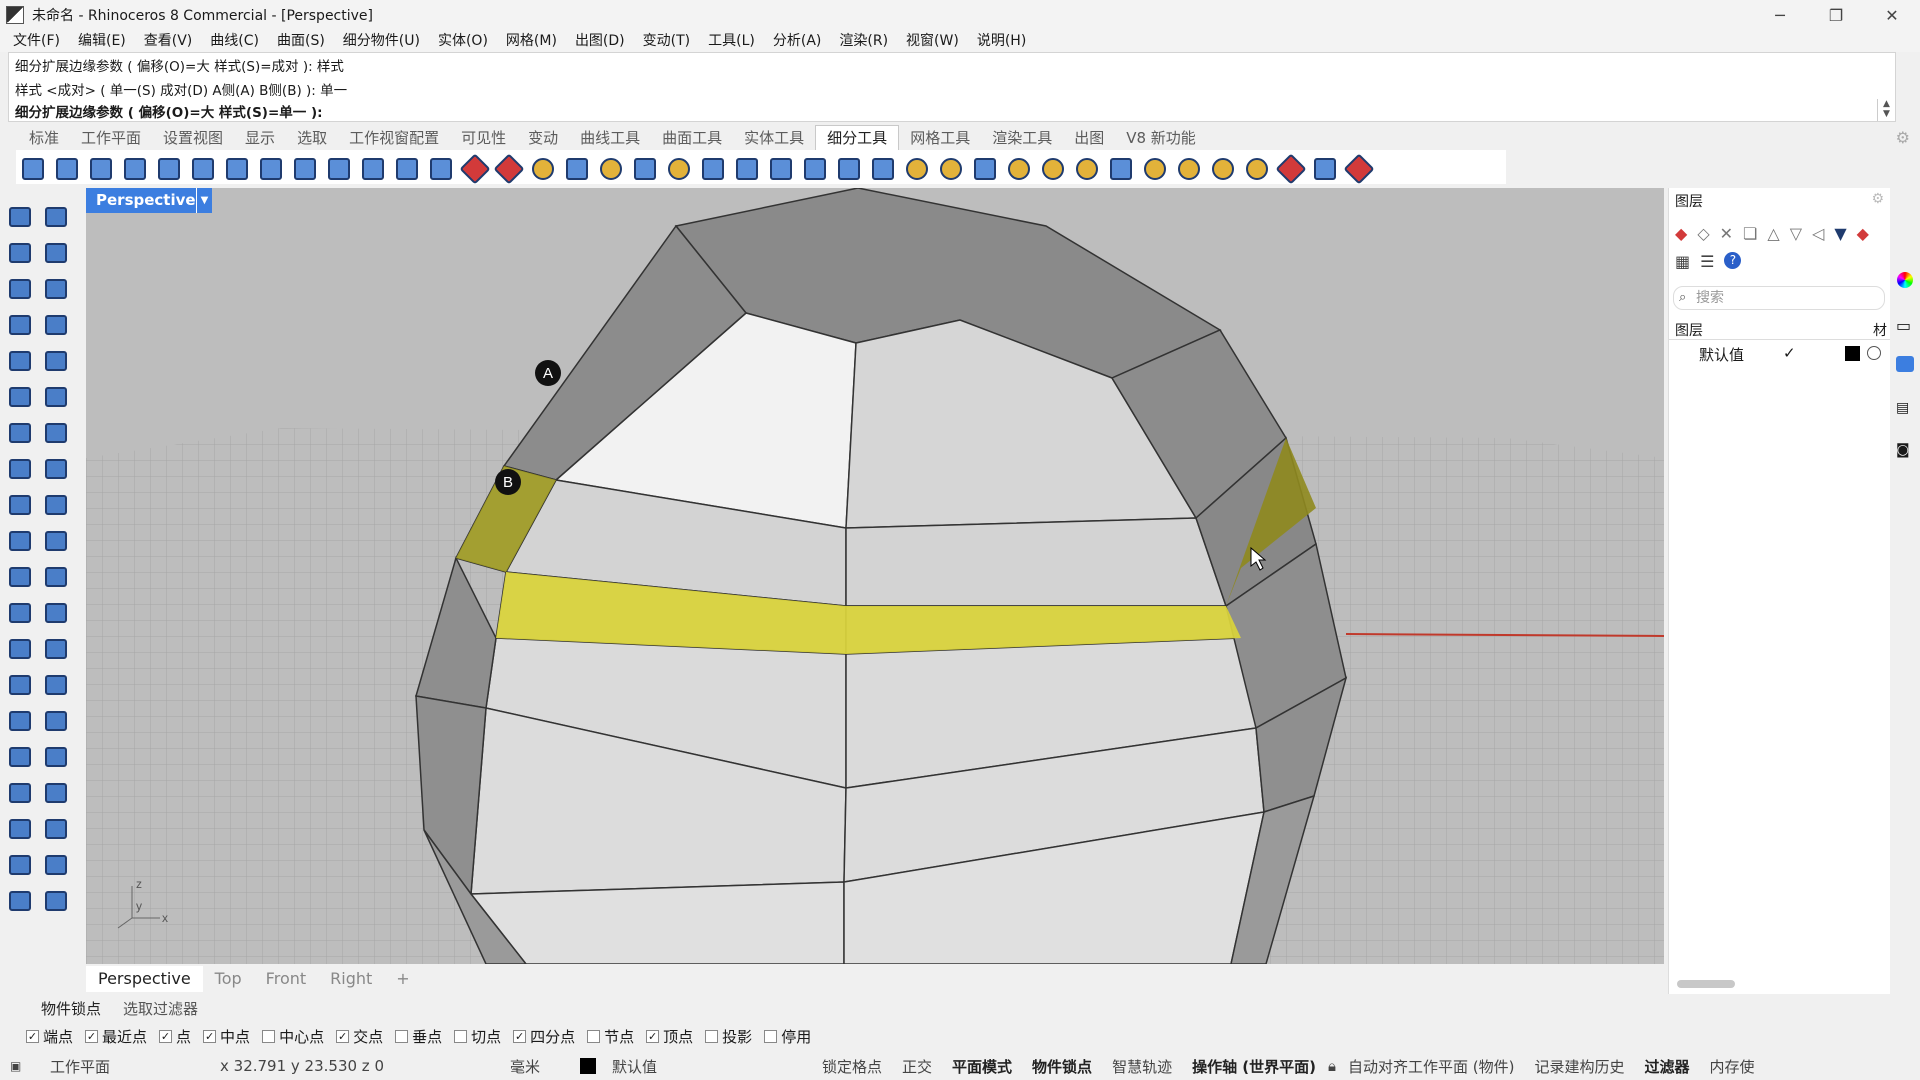  What do you see at coordinates (18, 720) in the screenshot?
I see `edit-icon` at bounding box center [18, 720].